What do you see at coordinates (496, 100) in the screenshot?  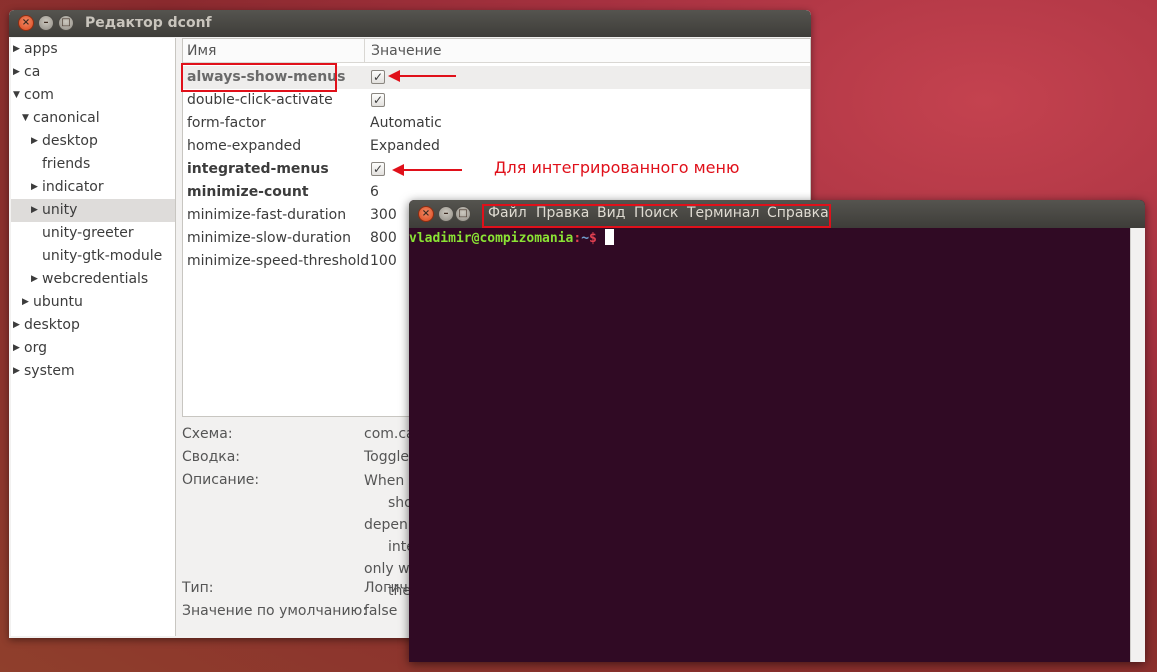 I see `key-row-double-click-activate: double-click-activate ✓` at bounding box center [496, 100].